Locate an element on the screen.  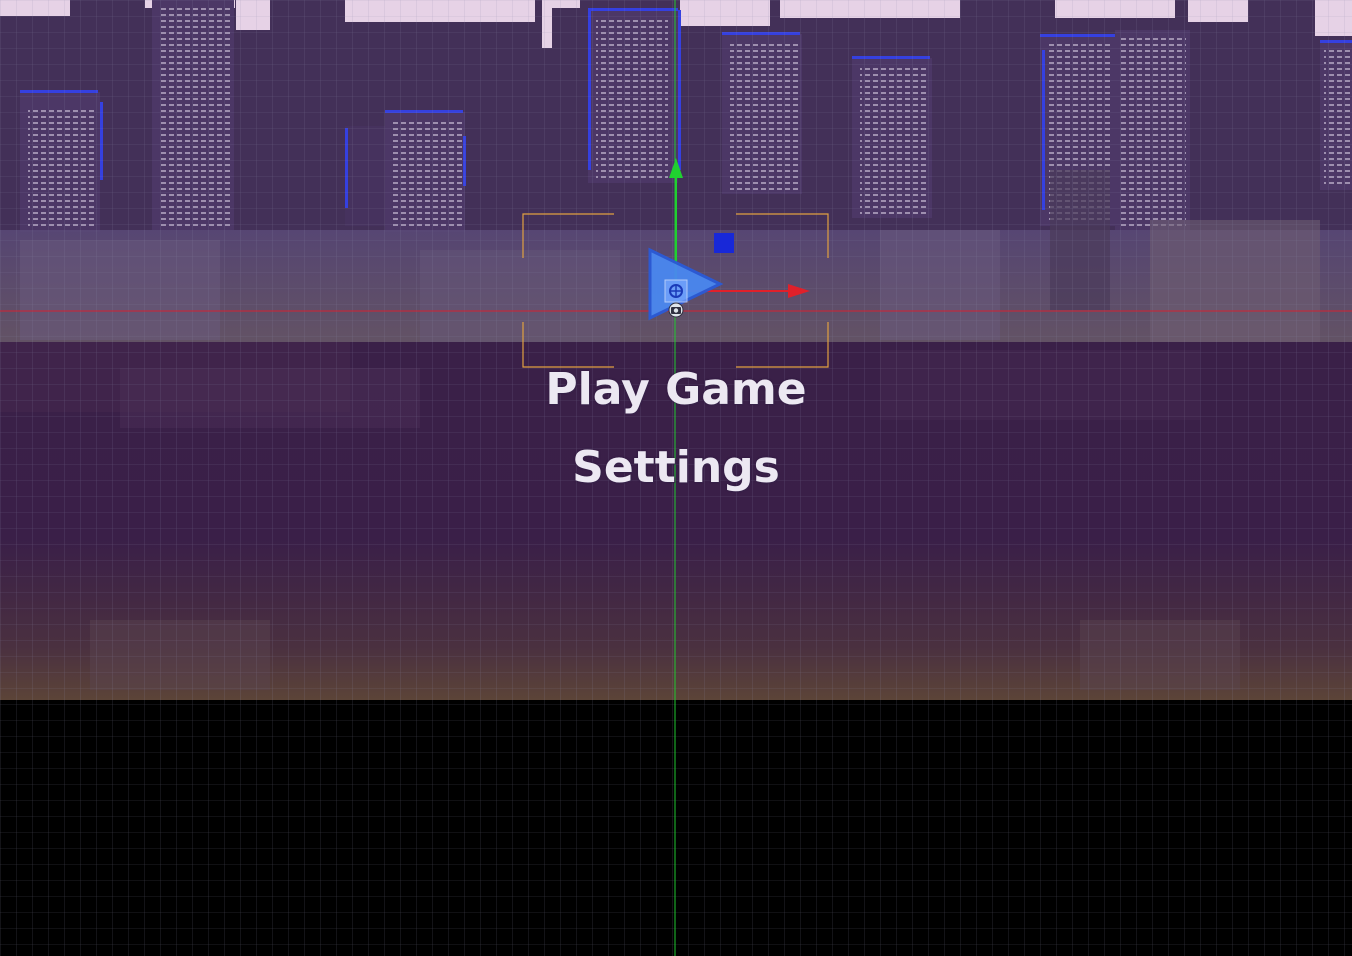
move-xy-handle is located at coordinates (724, 243).